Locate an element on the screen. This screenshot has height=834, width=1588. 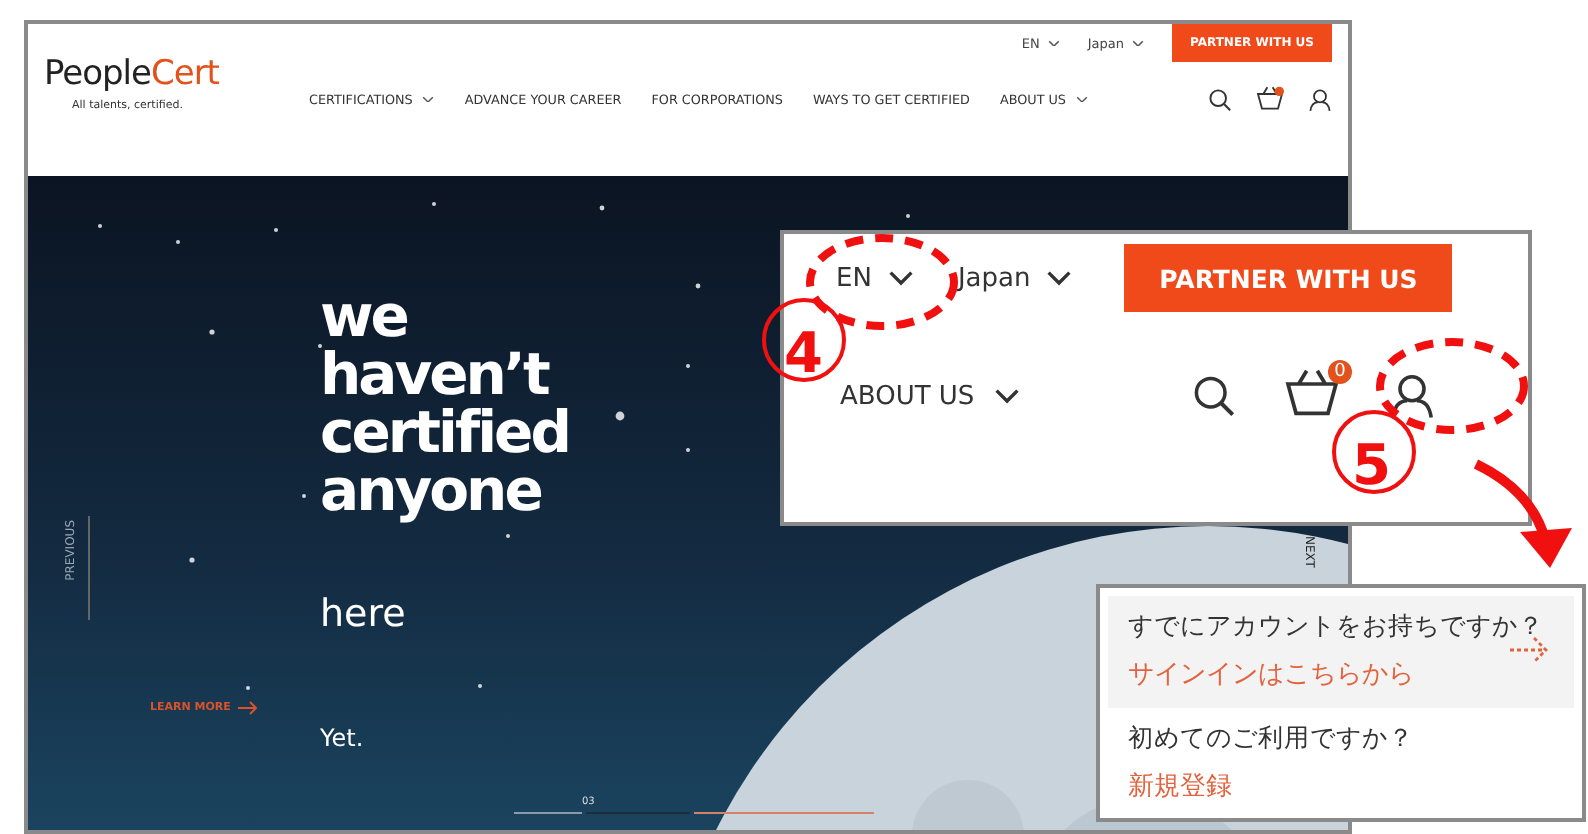
language-selector: EN is located at coordinates (875, 278).